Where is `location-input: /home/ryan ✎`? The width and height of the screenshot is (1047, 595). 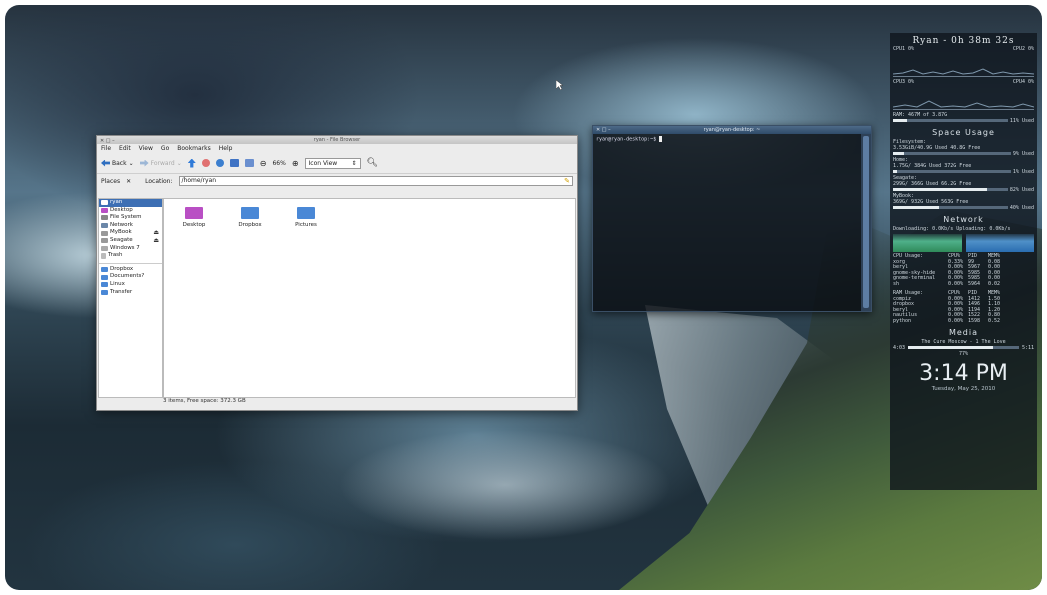 location-input: /home/ryan ✎ is located at coordinates (375, 181).